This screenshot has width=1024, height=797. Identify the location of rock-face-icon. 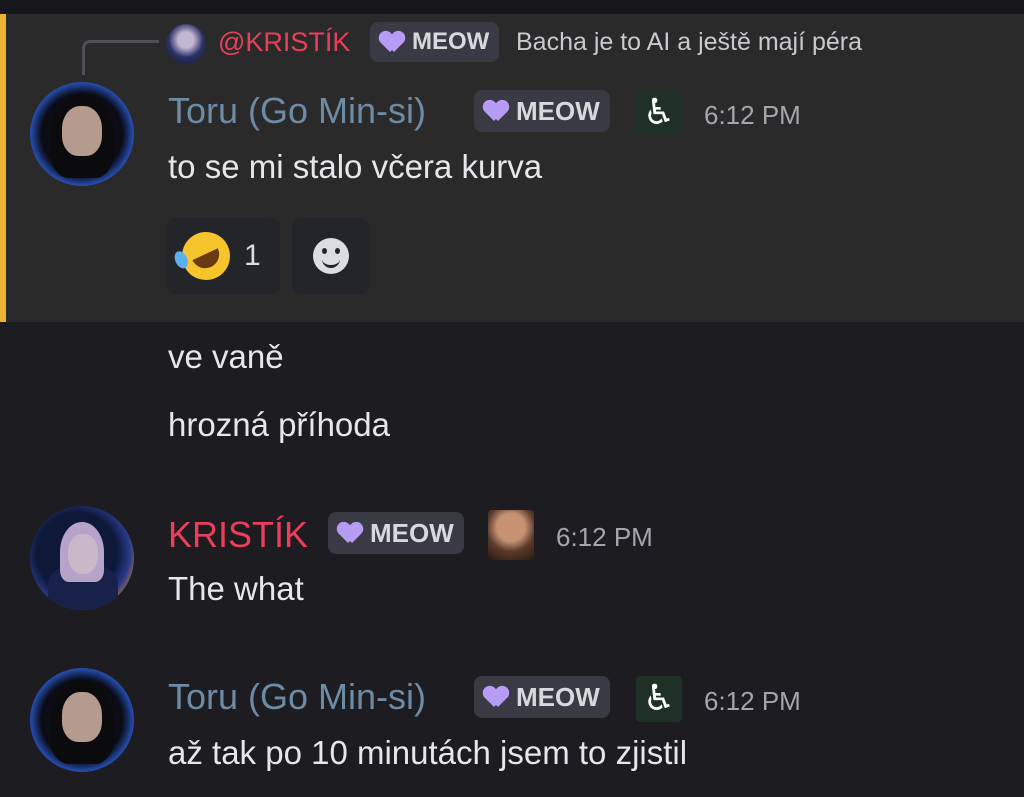
(511, 535).